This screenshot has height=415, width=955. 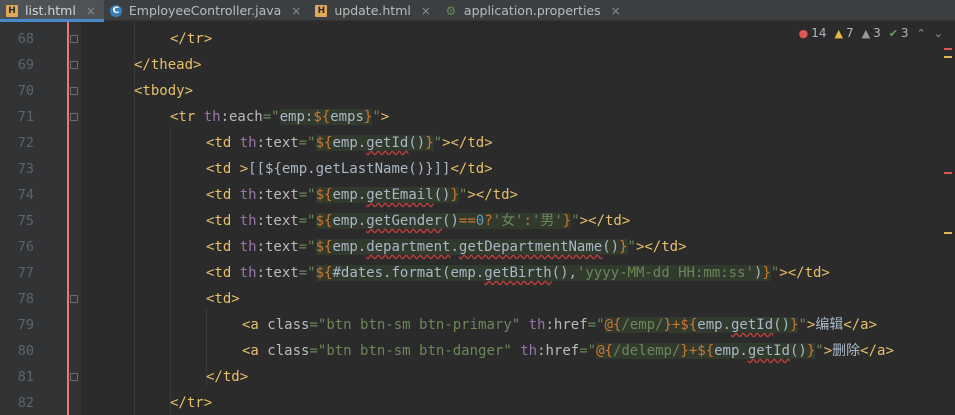 I want to click on code-line-70: <tbody>, so click(x=164, y=91).